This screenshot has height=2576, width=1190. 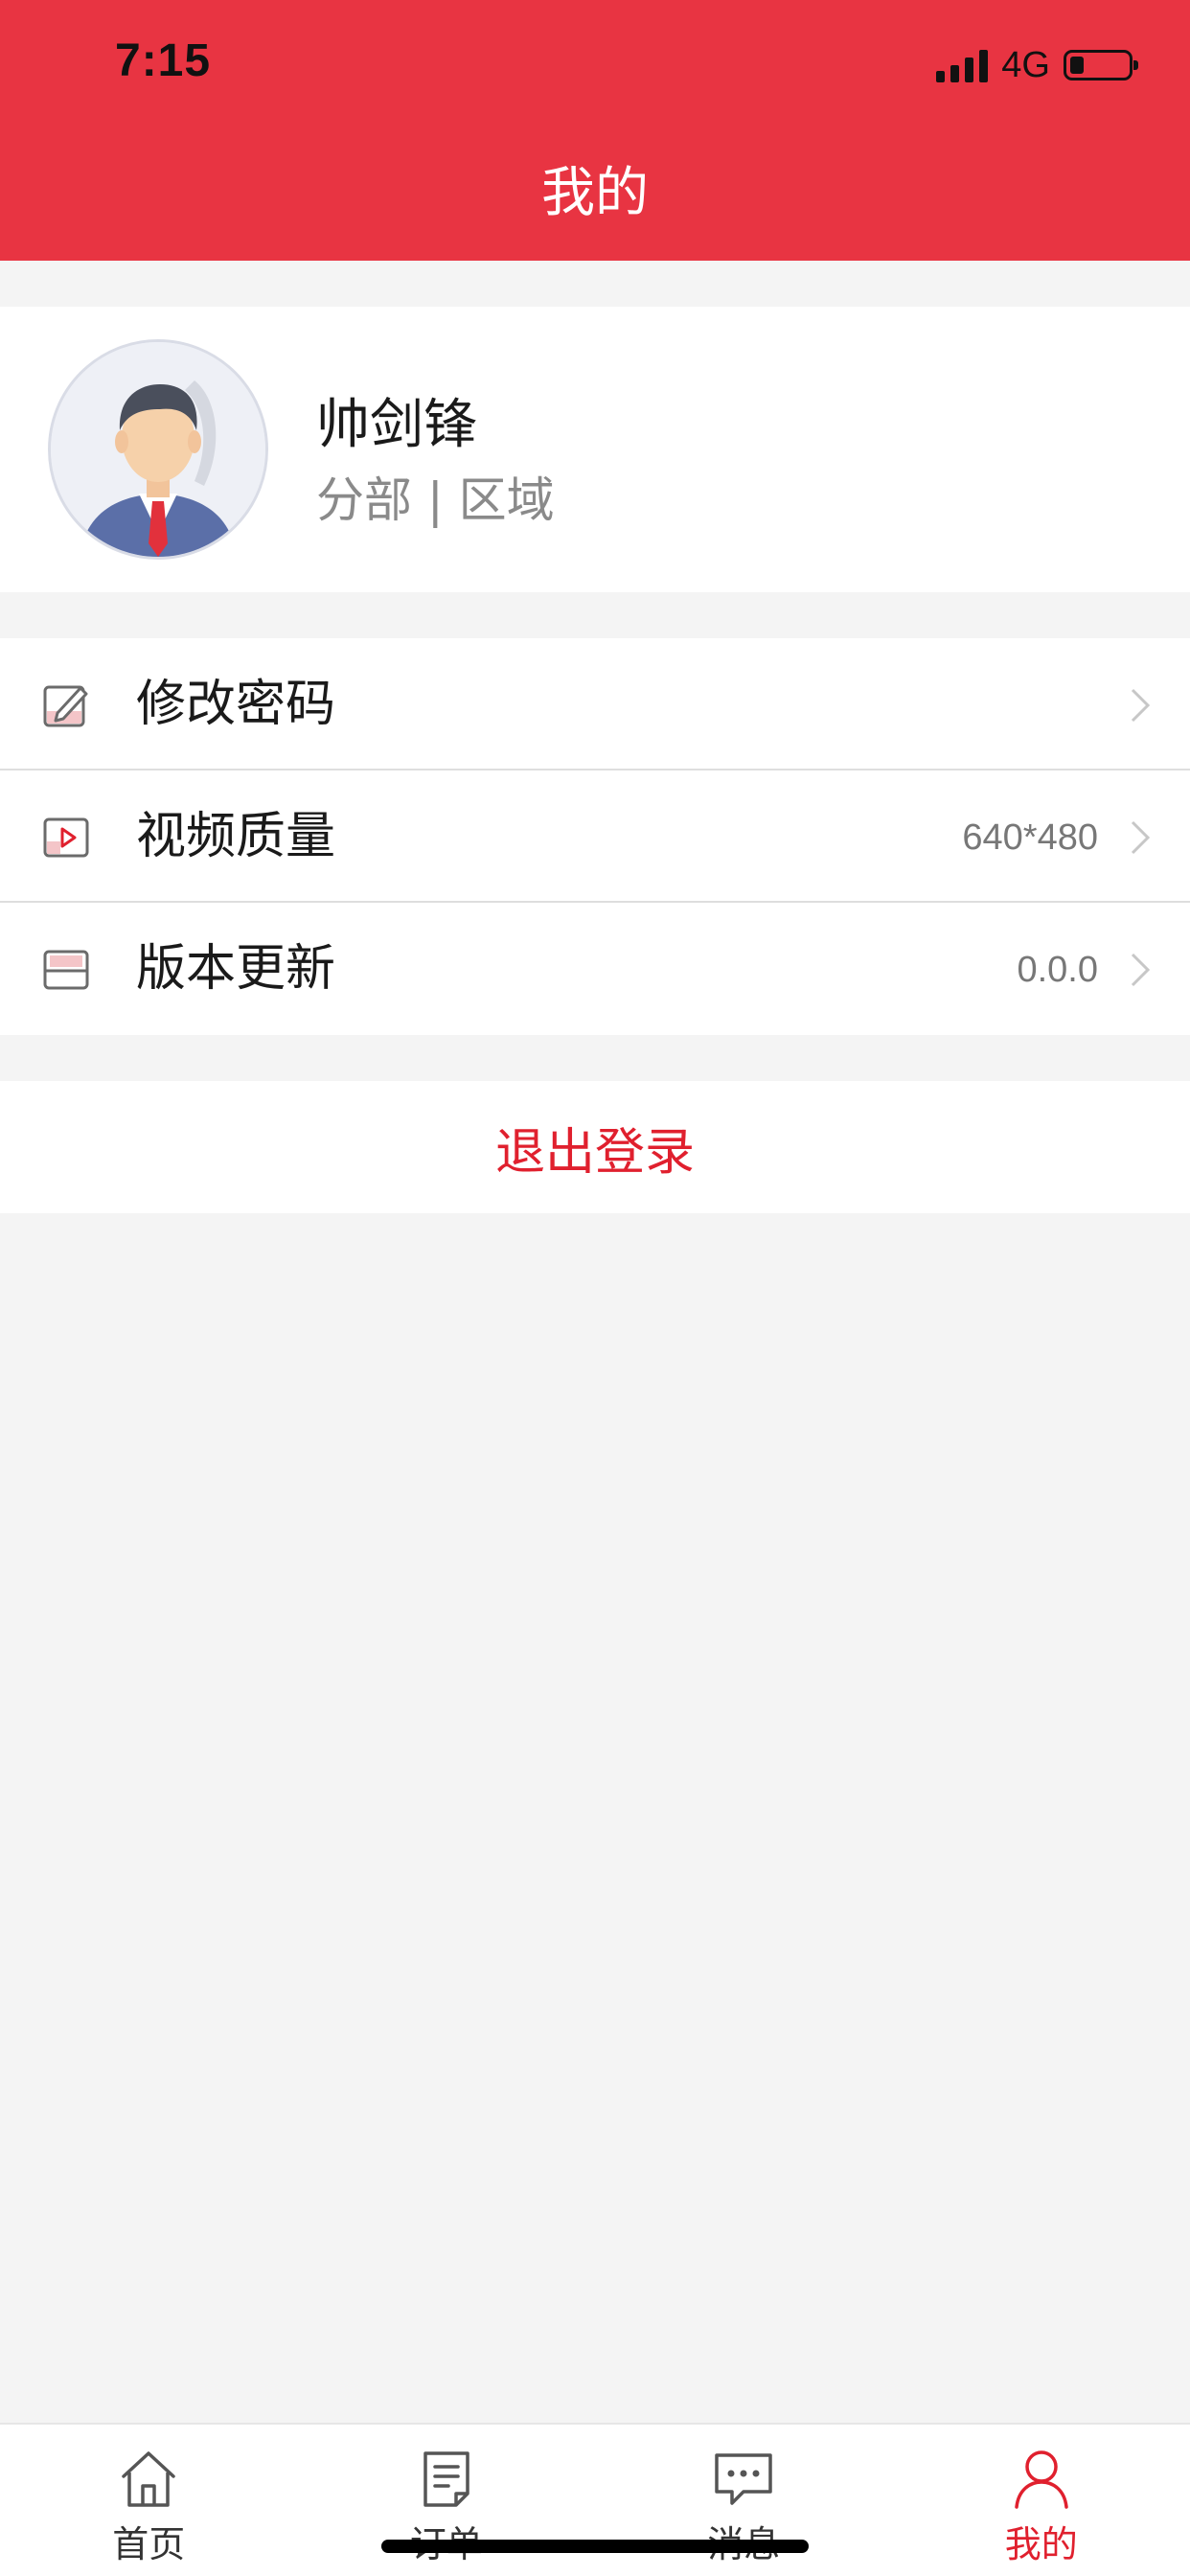 What do you see at coordinates (163, 60) in the screenshot?
I see `status-time: 7:15` at bounding box center [163, 60].